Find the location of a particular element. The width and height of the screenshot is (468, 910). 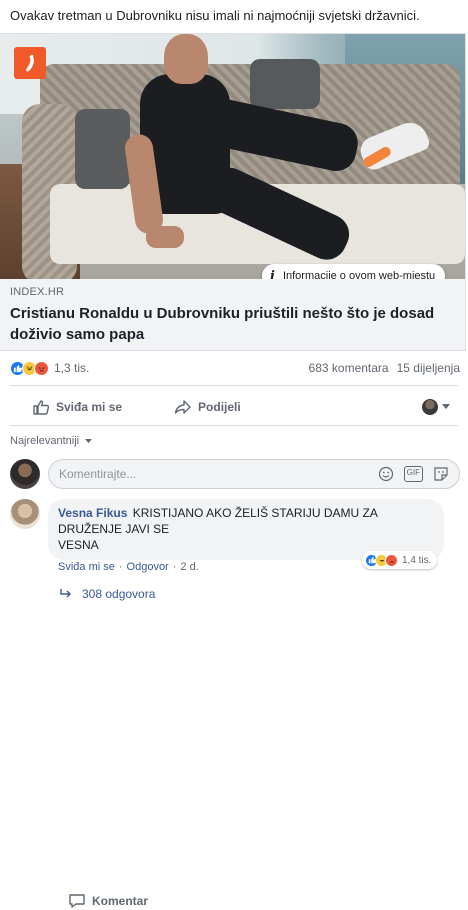

share-arrow-icon is located at coordinates (182, 407).